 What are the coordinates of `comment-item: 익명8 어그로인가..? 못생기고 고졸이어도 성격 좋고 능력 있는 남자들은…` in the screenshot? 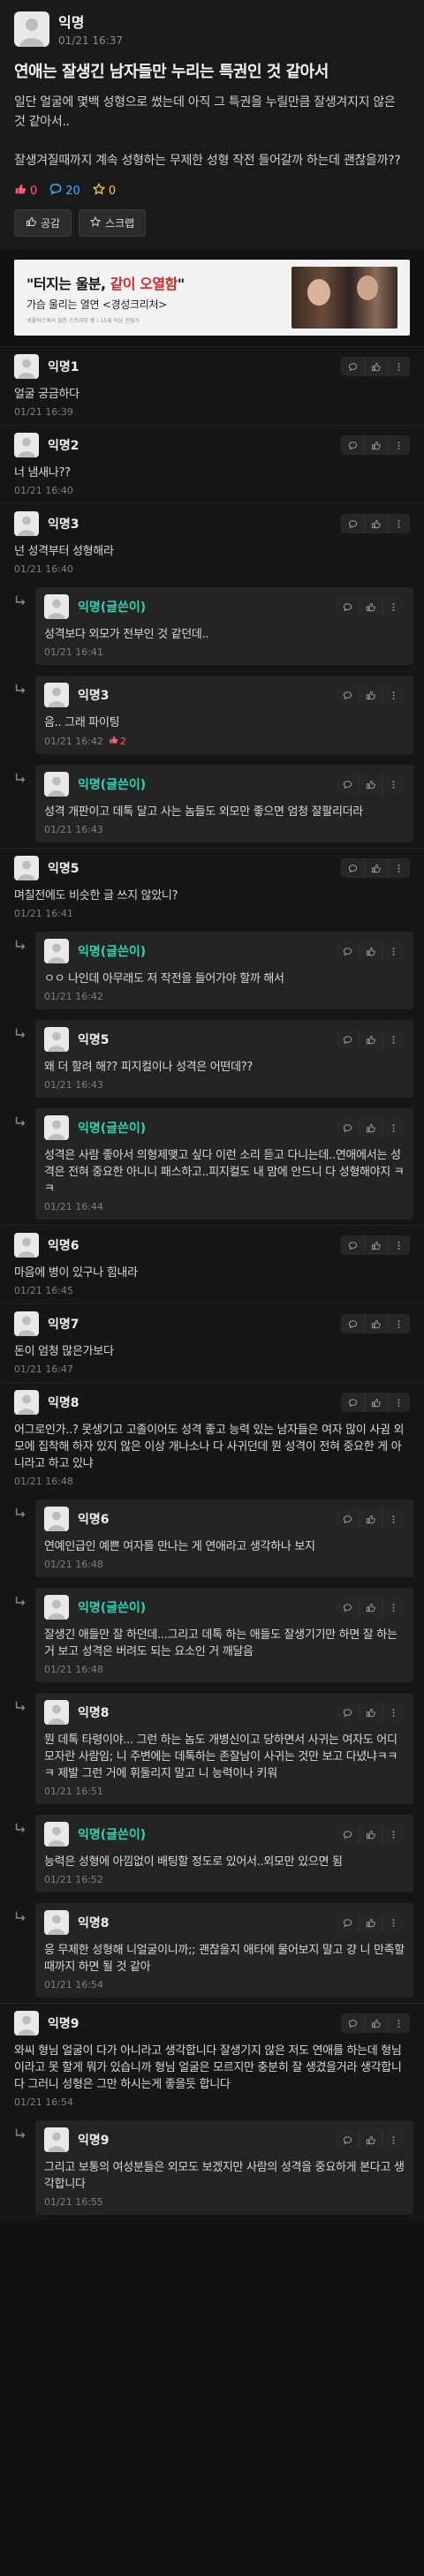 It's located at (212, 1438).